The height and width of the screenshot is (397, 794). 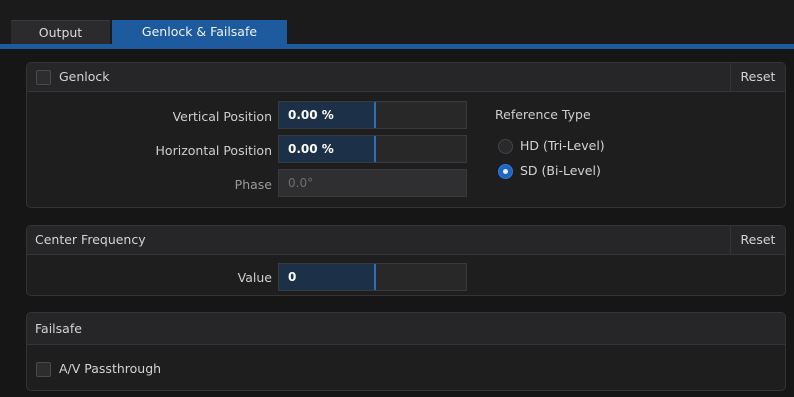 I want to click on tab-bar: Output Genlock & Failsafe, so click(x=397, y=24).